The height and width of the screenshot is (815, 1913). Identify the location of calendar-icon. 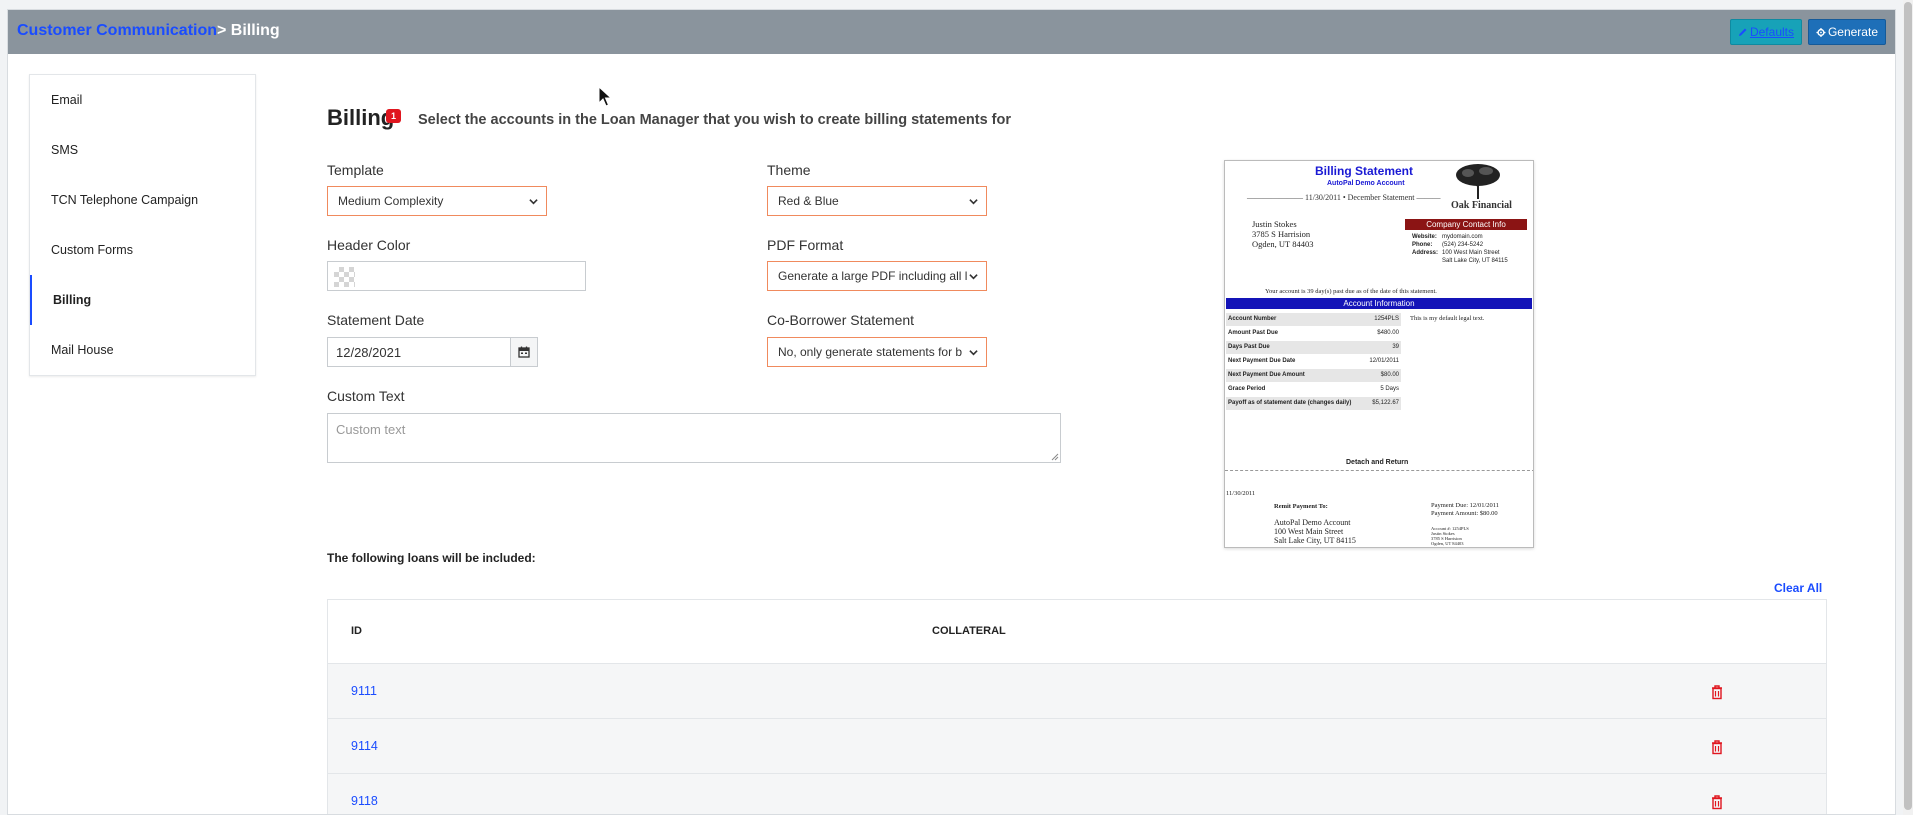
(524, 352).